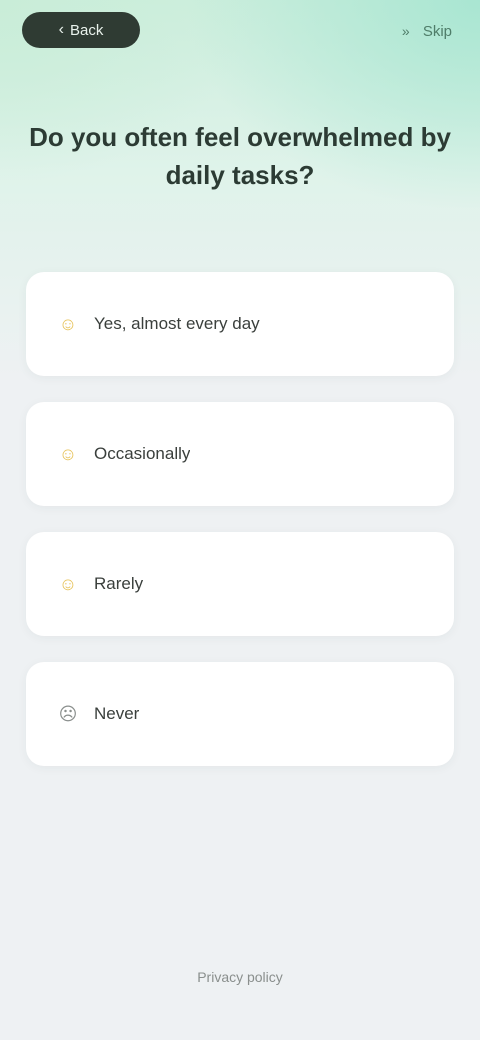  I want to click on option-card: ☺ Yes, almost every day, so click(240, 324).